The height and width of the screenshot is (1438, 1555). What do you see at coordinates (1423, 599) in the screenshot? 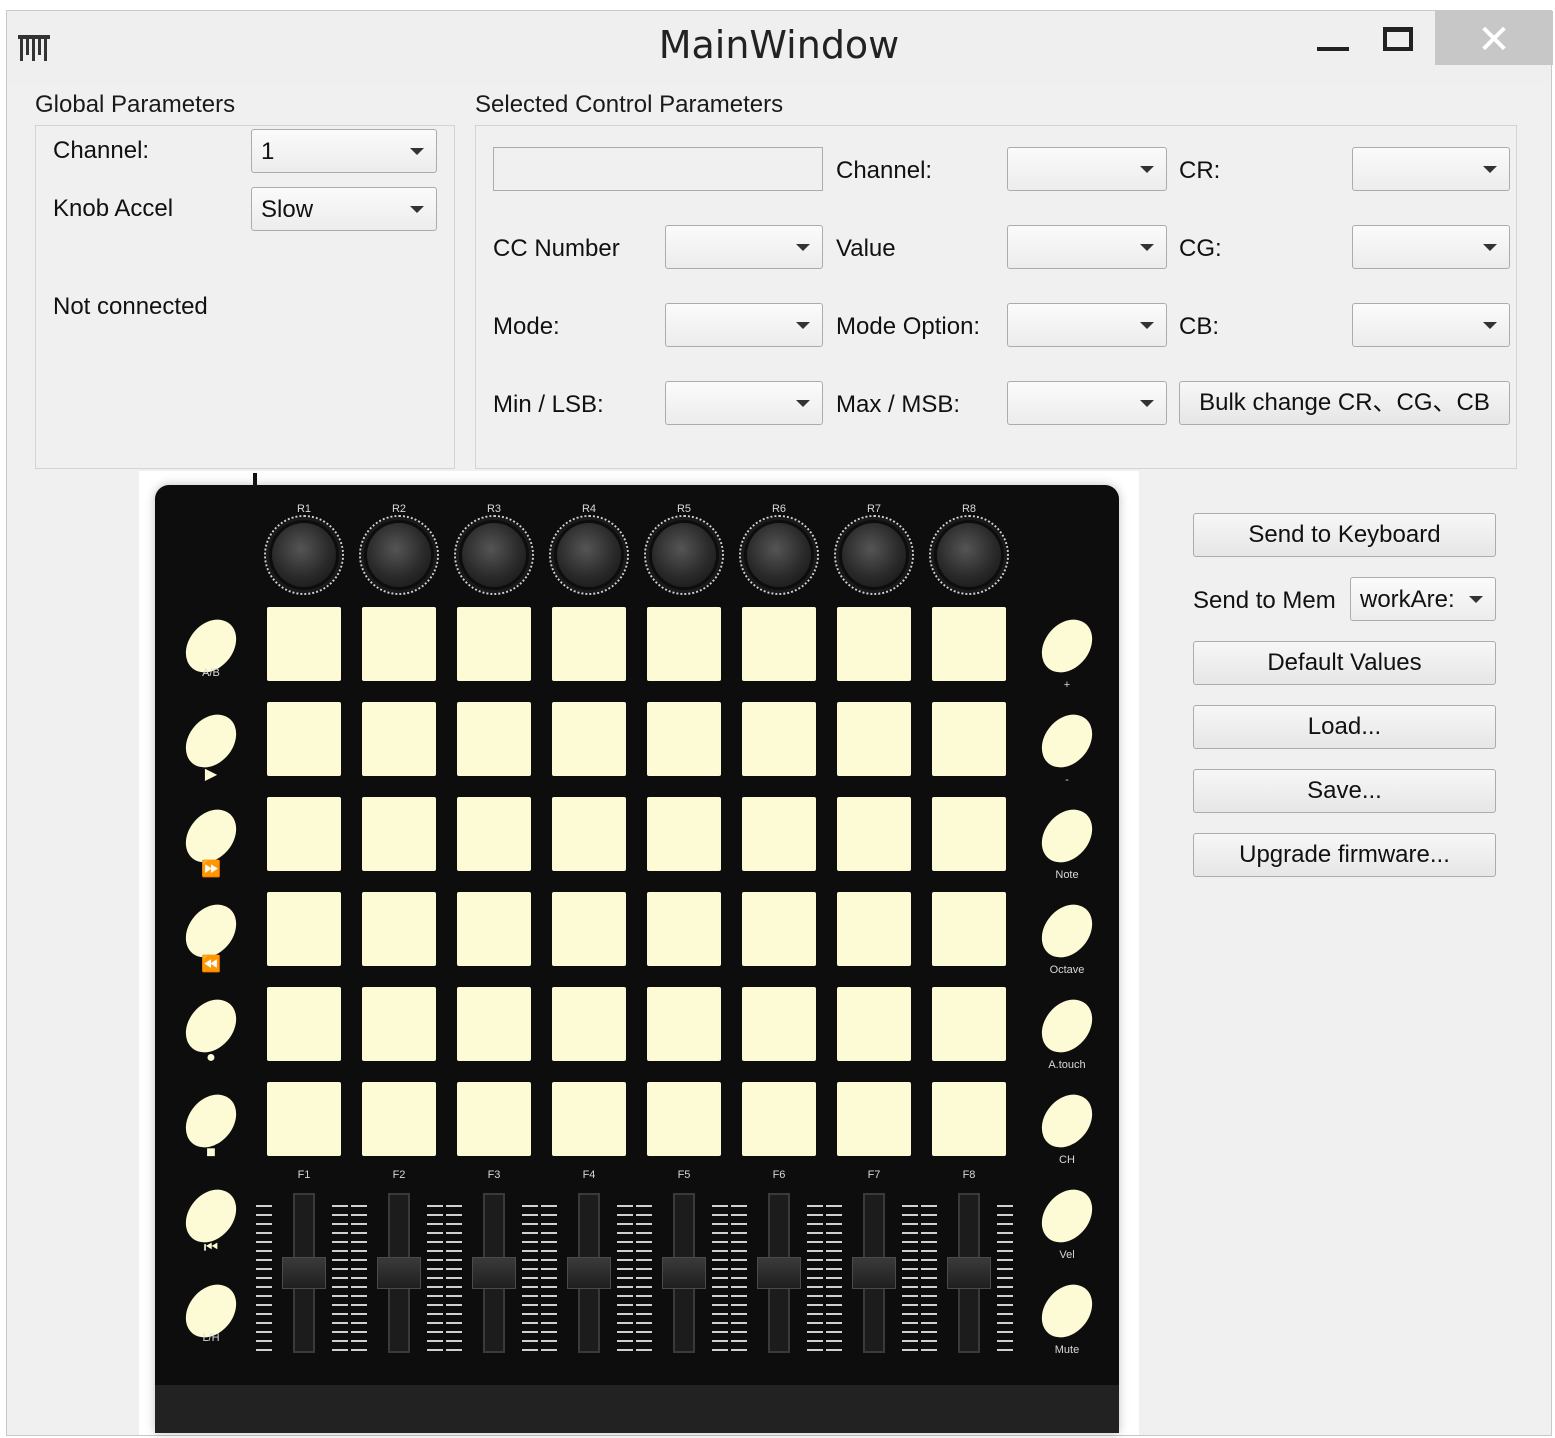
I see `send-to-mem-select: workAre:` at bounding box center [1423, 599].